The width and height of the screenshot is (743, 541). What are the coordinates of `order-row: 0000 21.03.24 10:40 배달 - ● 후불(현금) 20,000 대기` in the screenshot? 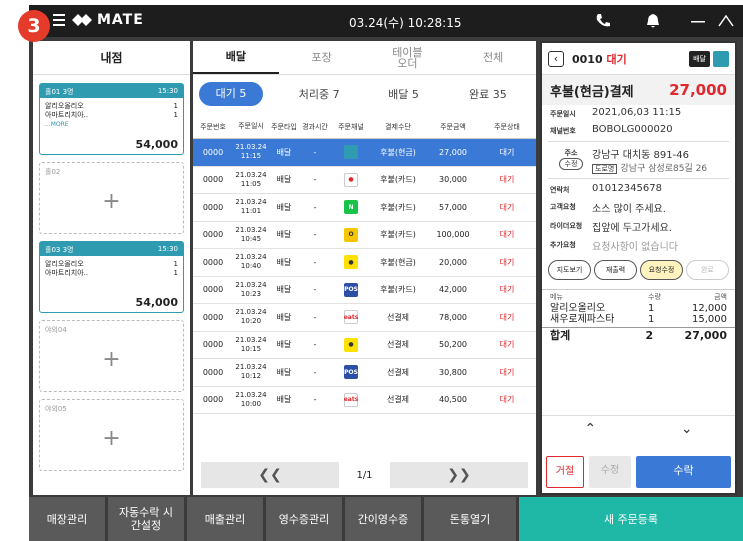 It's located at (364, 263).